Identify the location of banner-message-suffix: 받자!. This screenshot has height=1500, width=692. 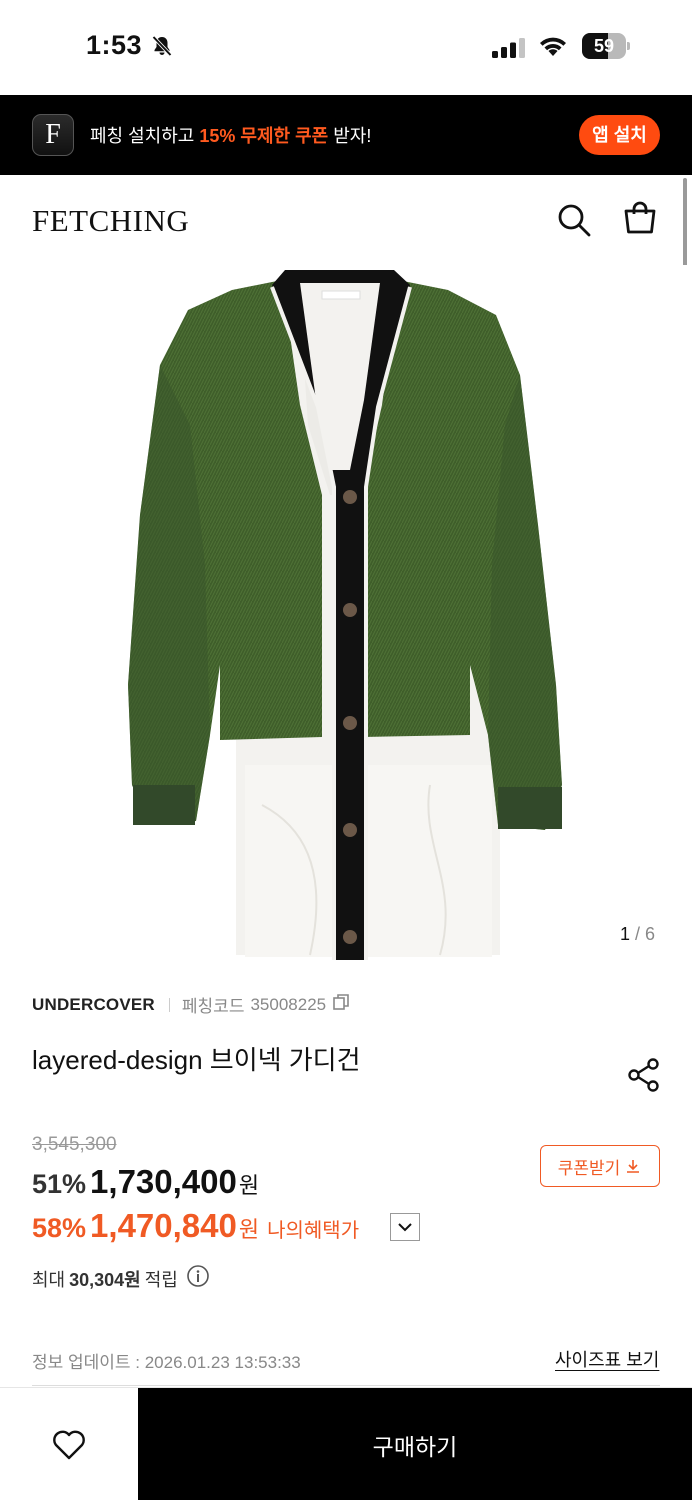
(350, 136).